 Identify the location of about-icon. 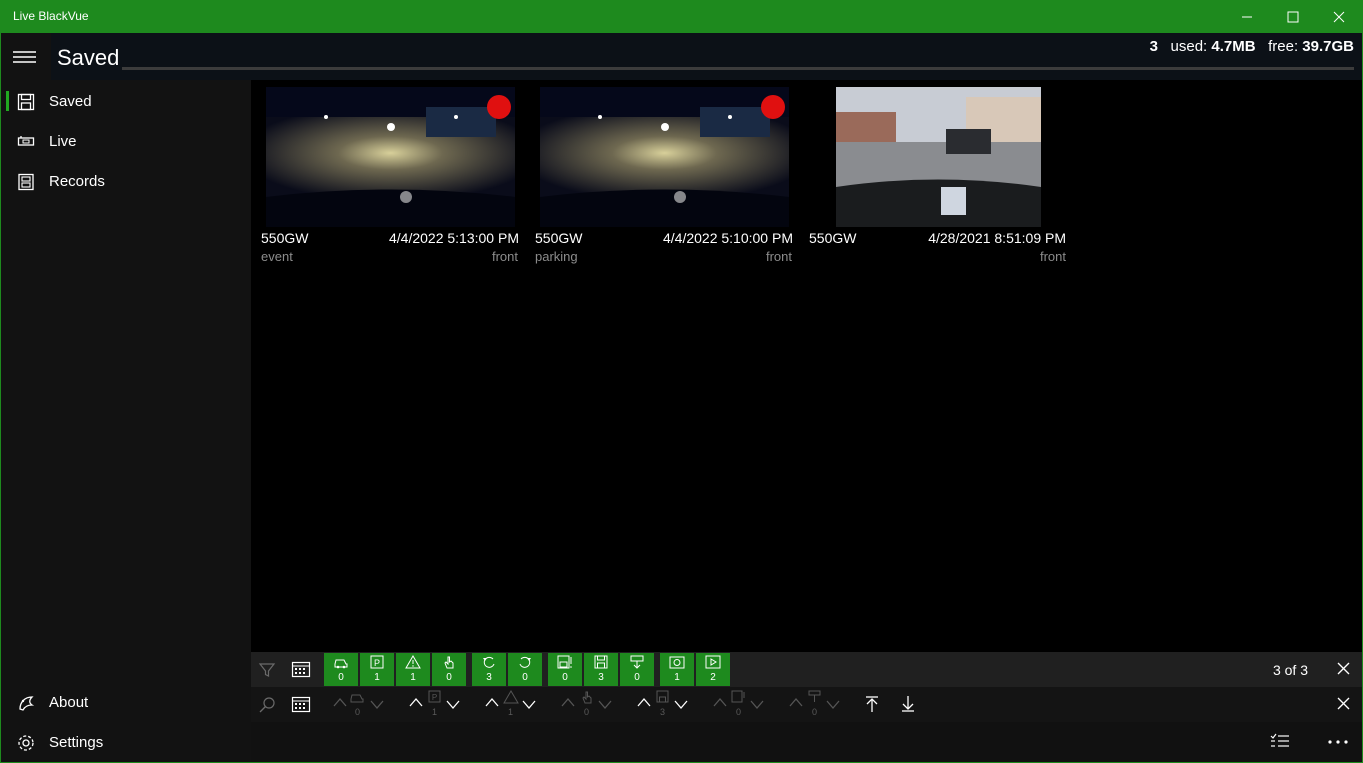
(27, 703).